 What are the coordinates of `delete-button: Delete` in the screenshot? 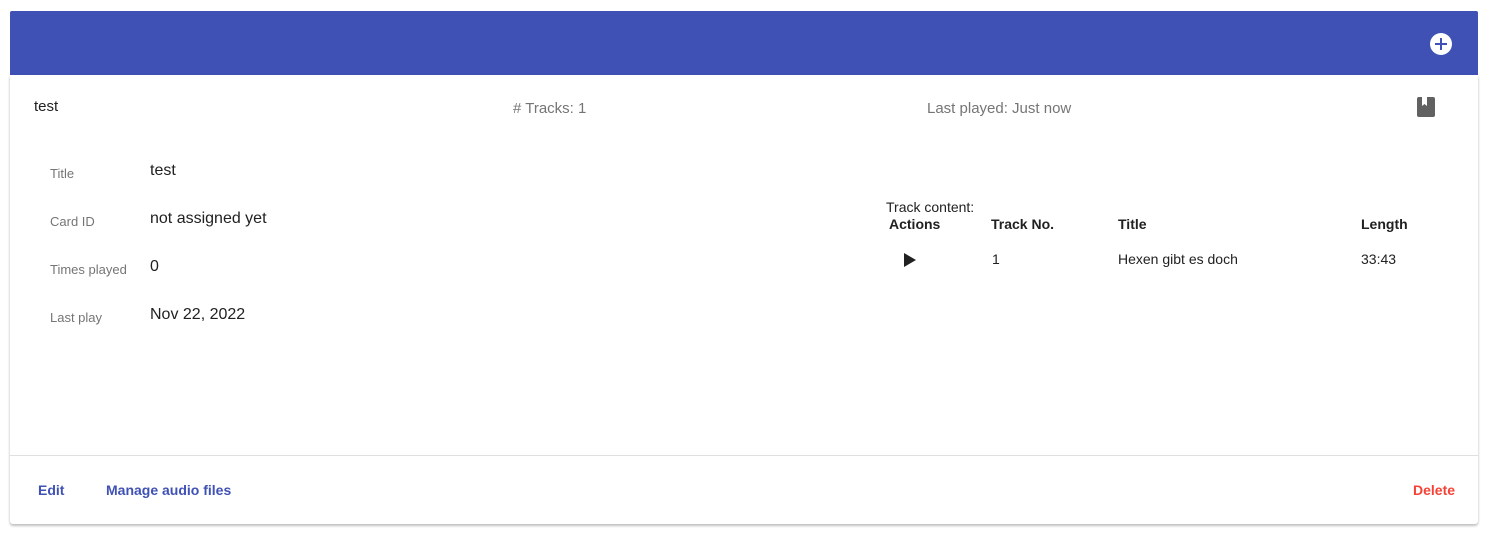 It's located at (1434, 490).